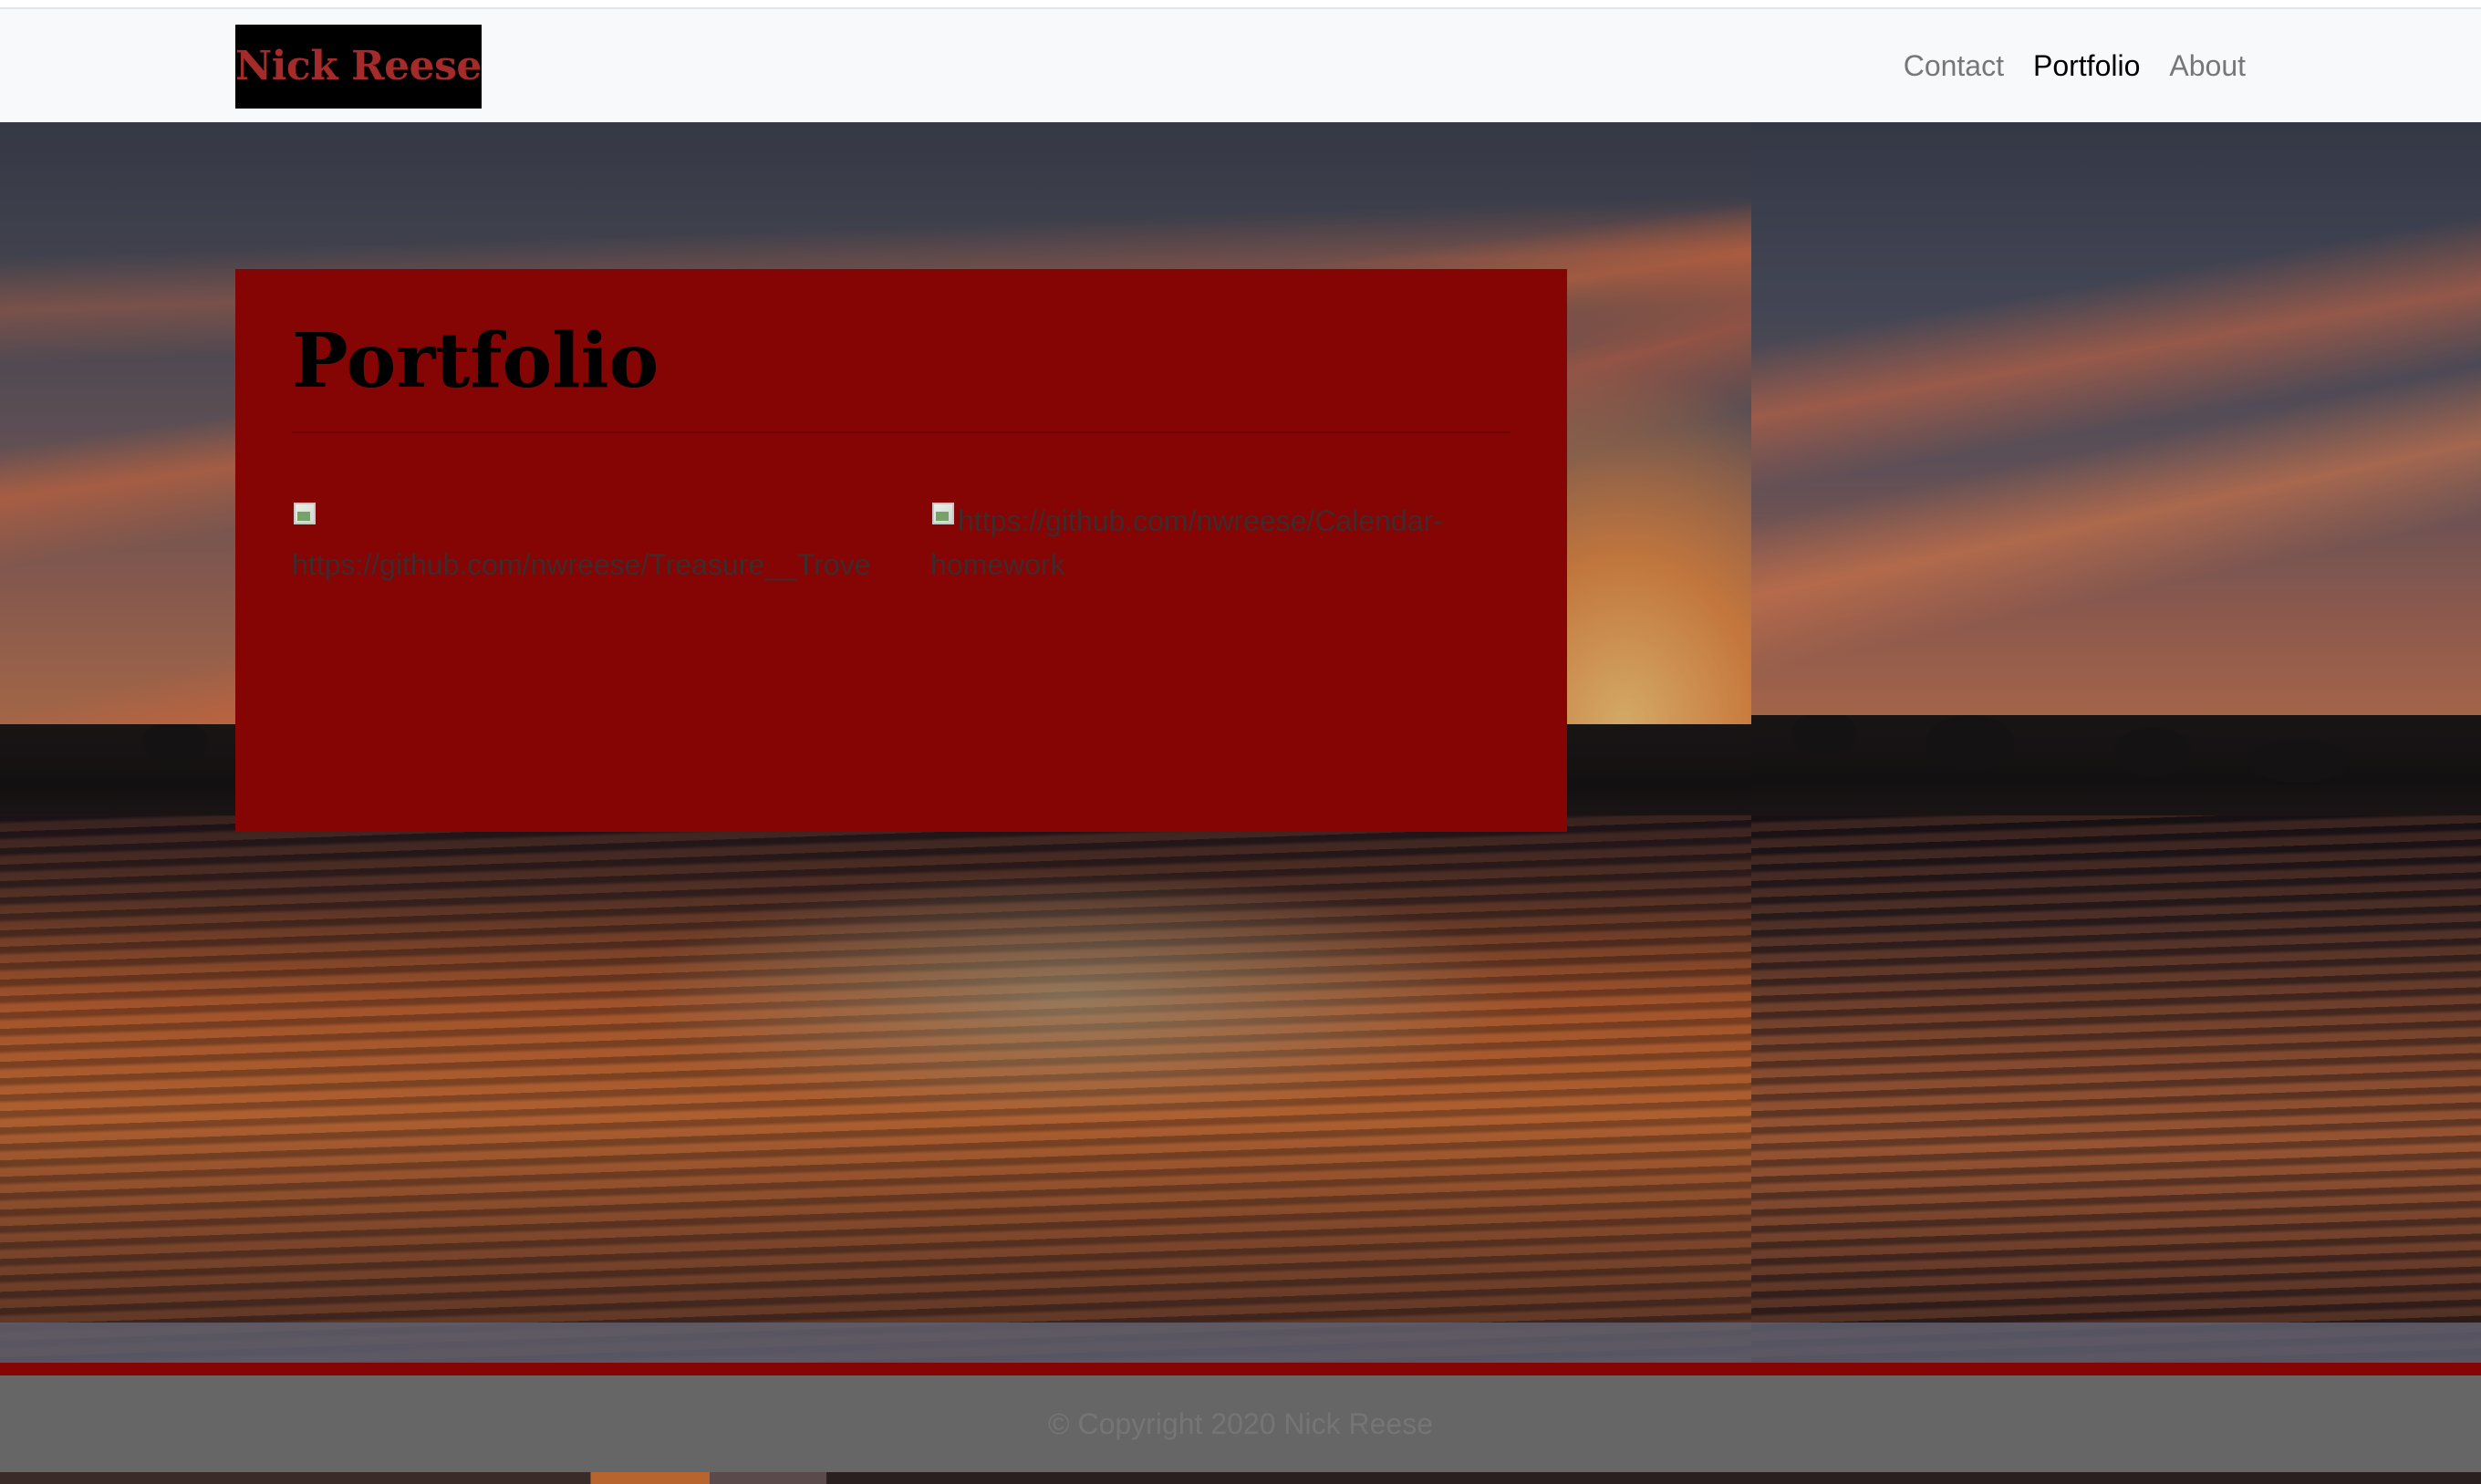 This screenshot has width=2481, height=1484. What do you see at coordinates (1240, 65) in the screenshot?
I see `navbar: Nick Reese Contact Portfolio About` at bounding box center [1240, 65].